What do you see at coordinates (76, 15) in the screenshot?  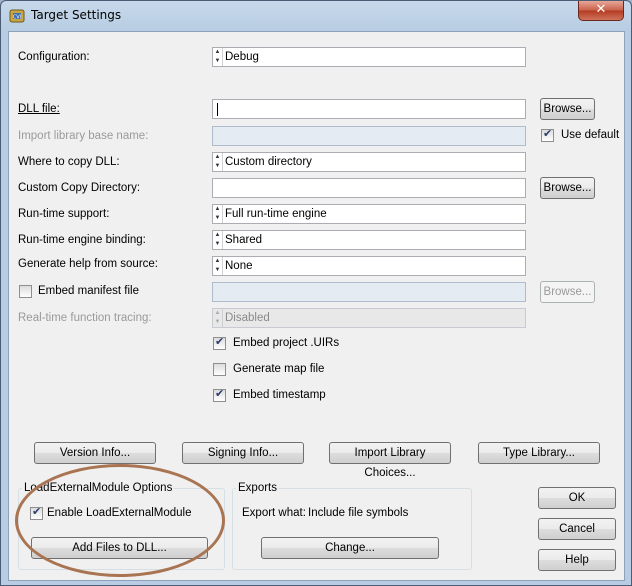 I see `window-title: Target Settings` at bounding box center [76, 15].